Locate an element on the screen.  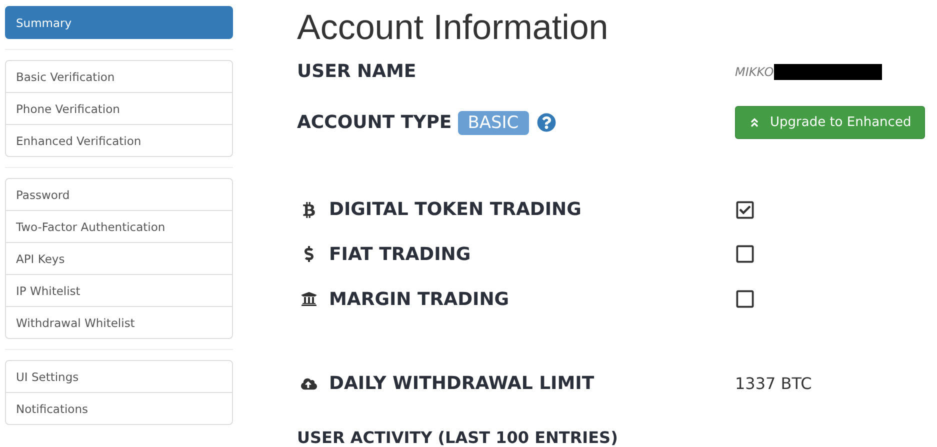
sidebar-item: API Keys is located at coordinates (119, 258).